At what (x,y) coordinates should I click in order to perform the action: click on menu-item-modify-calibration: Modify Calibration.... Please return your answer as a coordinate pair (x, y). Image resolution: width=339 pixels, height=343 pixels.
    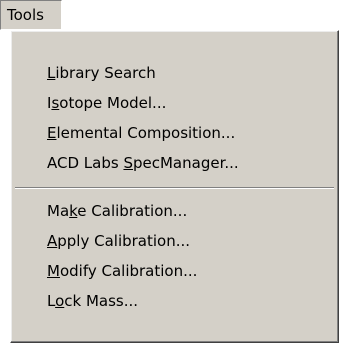
    Looking at the image, I should click on (173, 271).